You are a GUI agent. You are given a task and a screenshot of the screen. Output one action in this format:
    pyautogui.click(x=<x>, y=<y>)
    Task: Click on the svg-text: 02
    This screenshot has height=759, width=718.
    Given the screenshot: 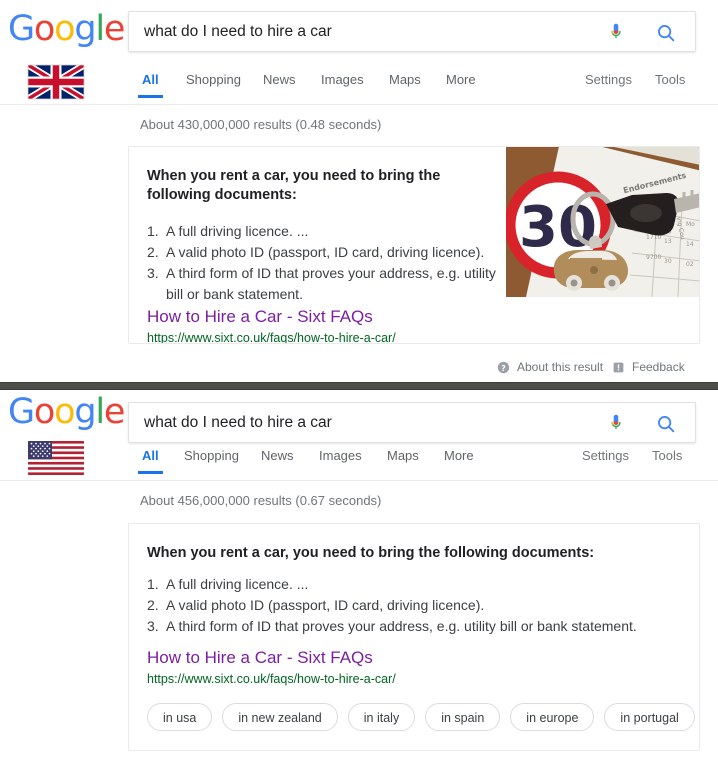 What is the action you would take?
    pyautogui.click(x=690, y=264)
    